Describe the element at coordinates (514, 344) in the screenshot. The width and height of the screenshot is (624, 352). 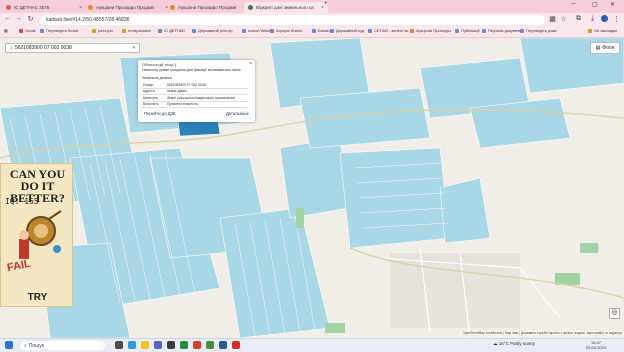
I see `weather-widget: ☁ 16°C Partly sunny` at that location.